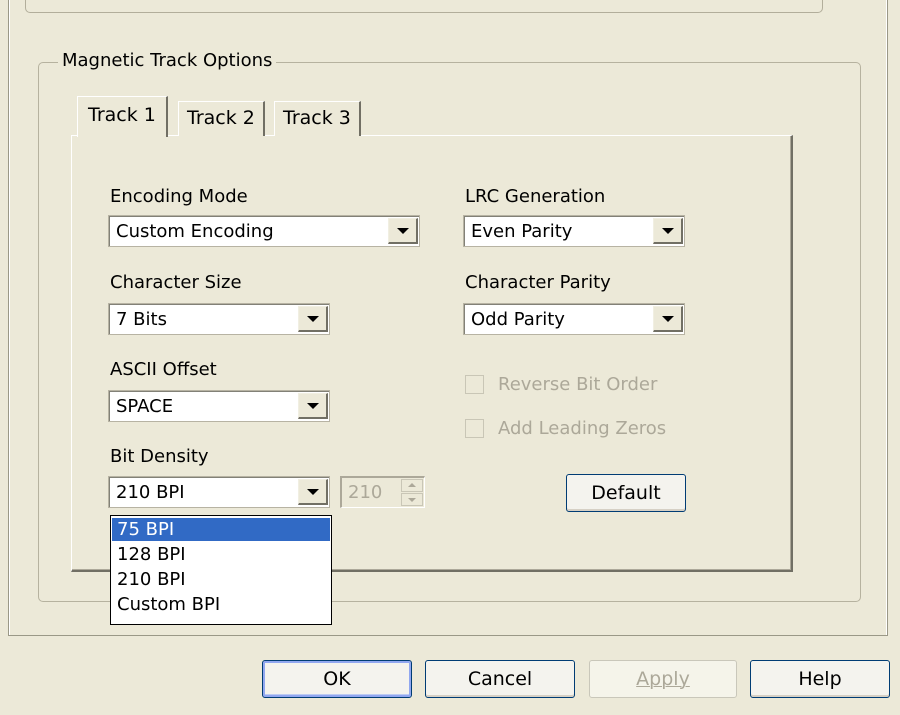 This screenshot has height=715, width=900. Describe the element at coordinates (820, 679) in the screenshot. I see `help-button: Help` at that location.